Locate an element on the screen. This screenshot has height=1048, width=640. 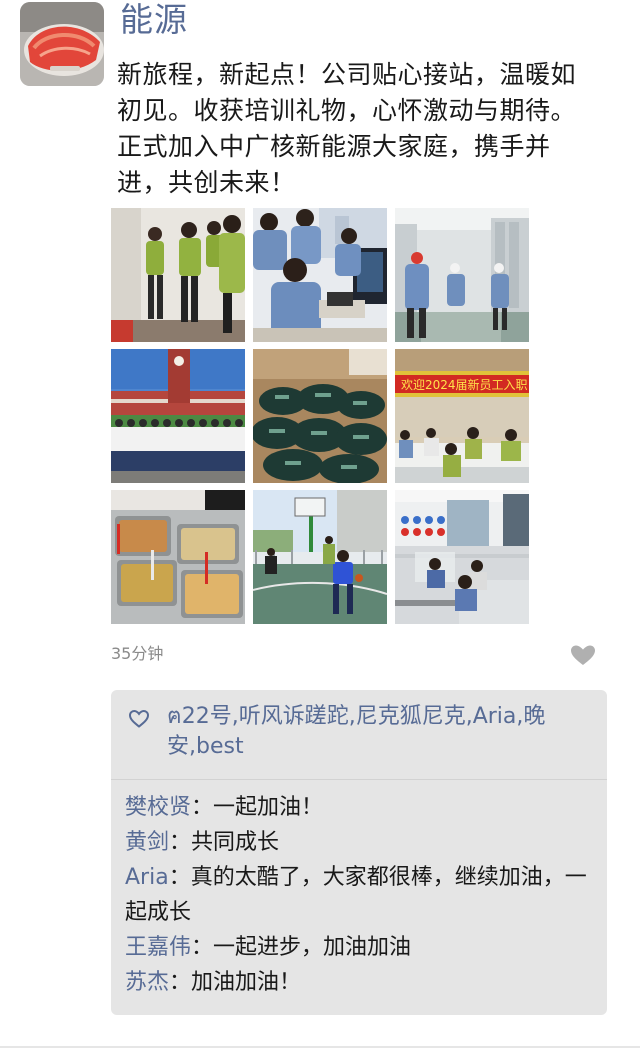
photo-group-standing is located at coordinates (178, 275).